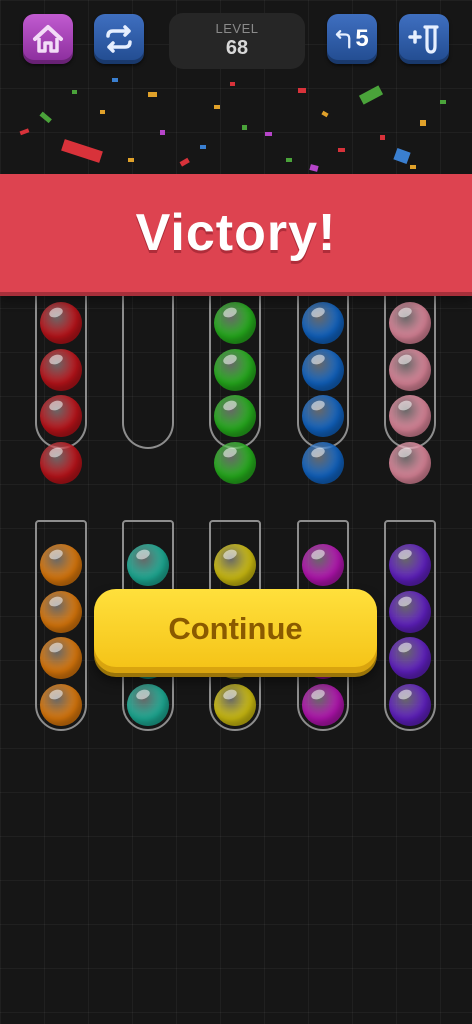 The width and height of the screenshot is (472, 1024). I want to click on undo-button: 5, so click(352, 39).